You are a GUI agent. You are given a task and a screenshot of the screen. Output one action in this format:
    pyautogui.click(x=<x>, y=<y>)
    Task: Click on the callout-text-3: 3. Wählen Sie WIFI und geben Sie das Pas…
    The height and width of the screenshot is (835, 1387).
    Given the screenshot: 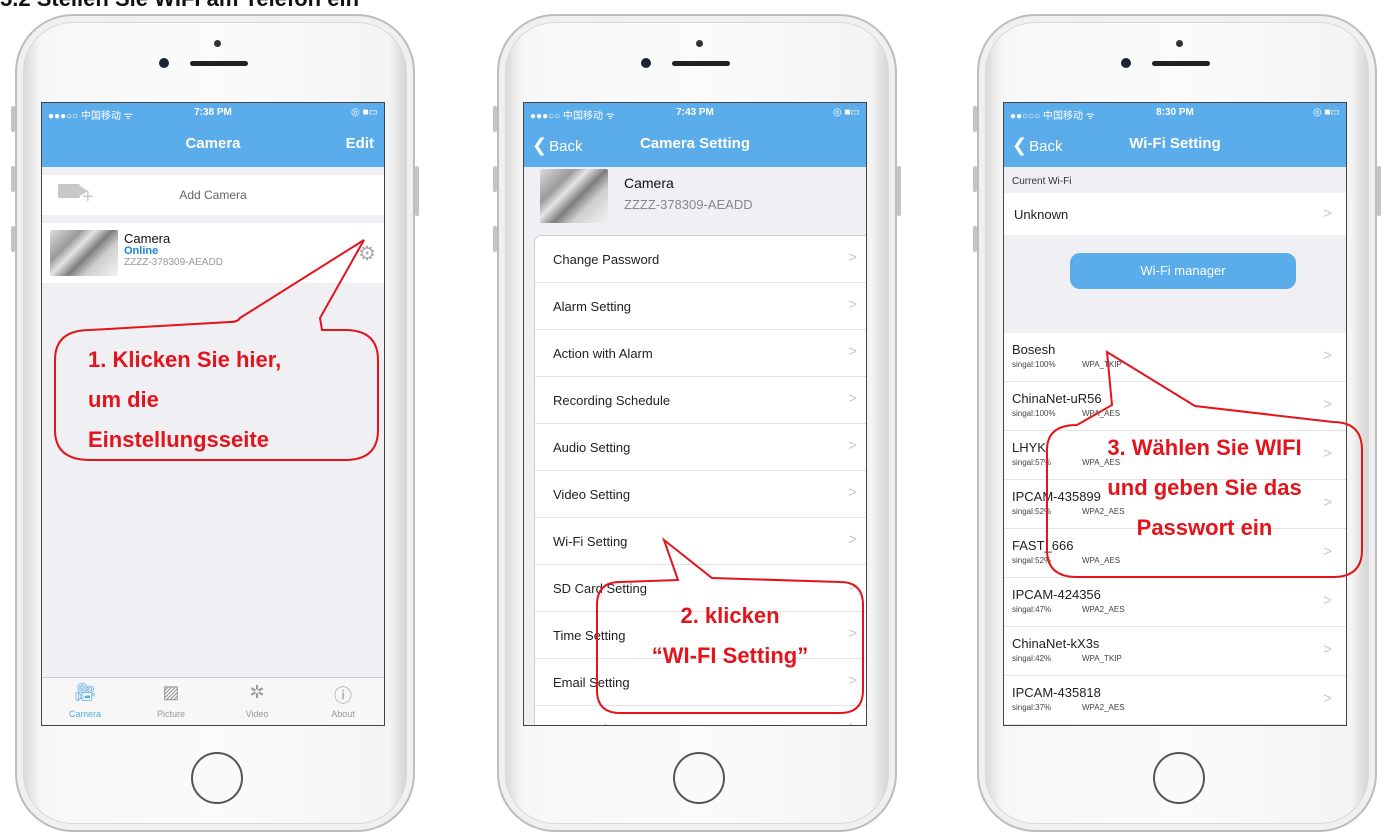 What is the action you would take?
    pyautogui.click(x=1204, y=488)
    